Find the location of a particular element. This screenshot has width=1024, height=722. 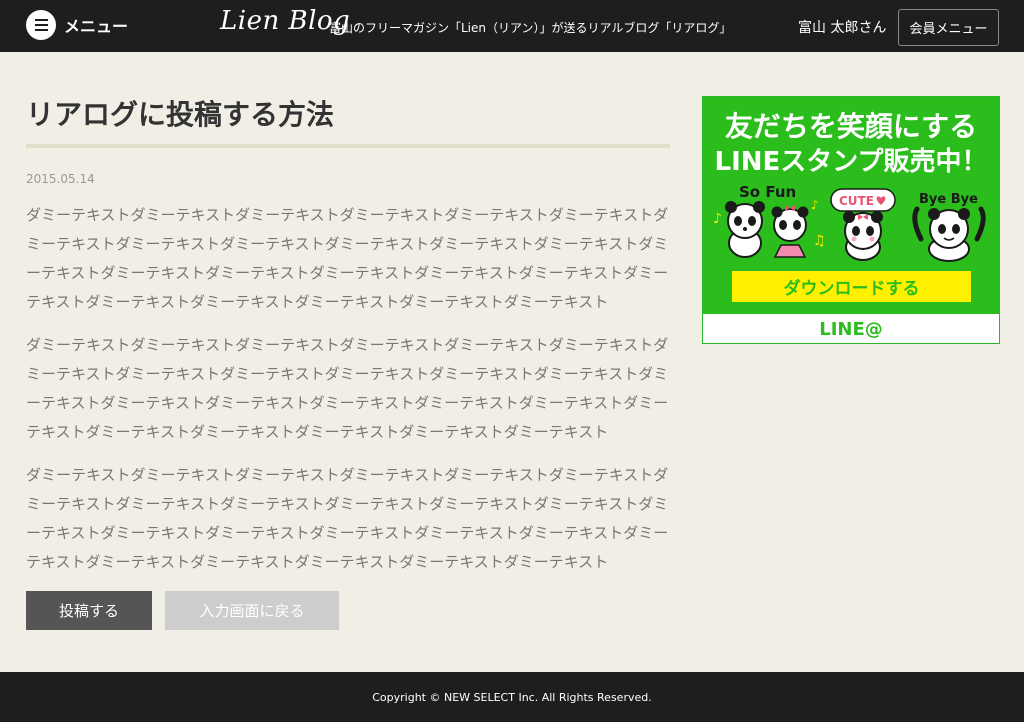

banner-headline: 友だちを笑顔にする is located at coordinates (851, 126).